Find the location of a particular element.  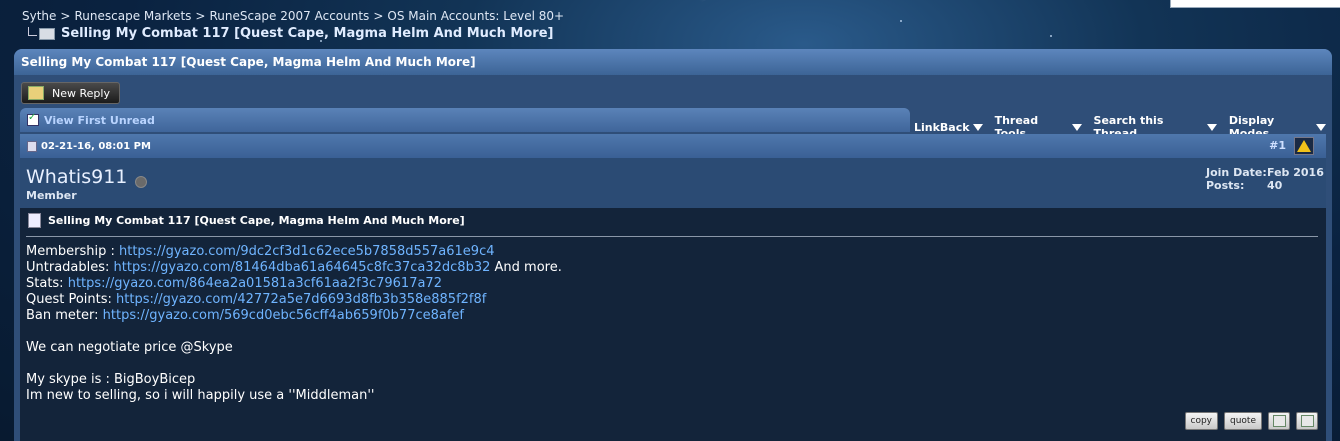

breadcrumb-item-os-main-accounts: OS Main Accounts: Level 80+ is located at coordinates (475, 16).